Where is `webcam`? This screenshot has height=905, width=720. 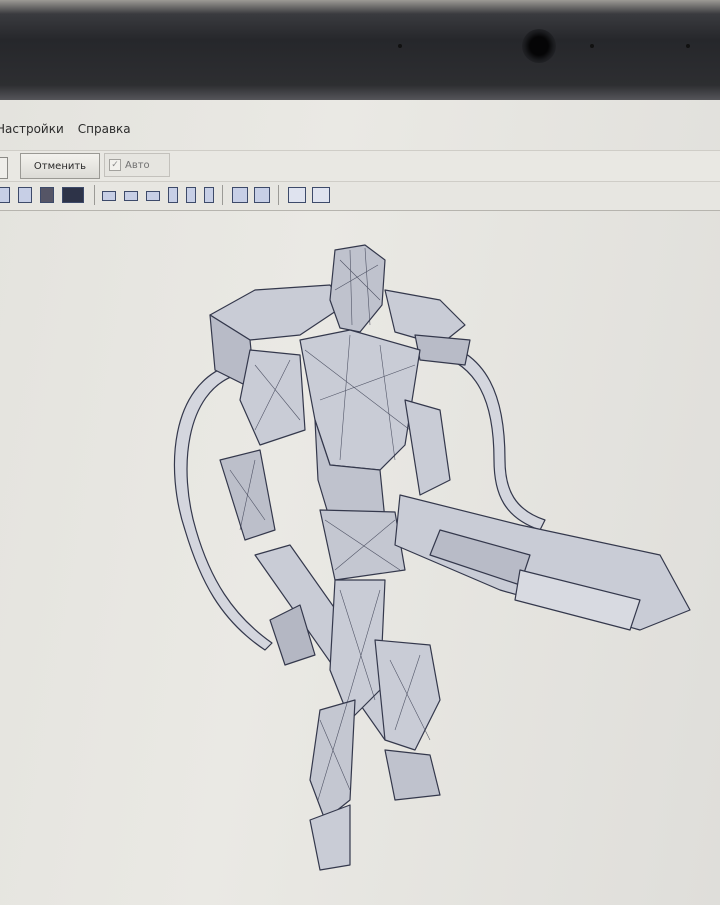 webcam is located at coordinates (539, 46).